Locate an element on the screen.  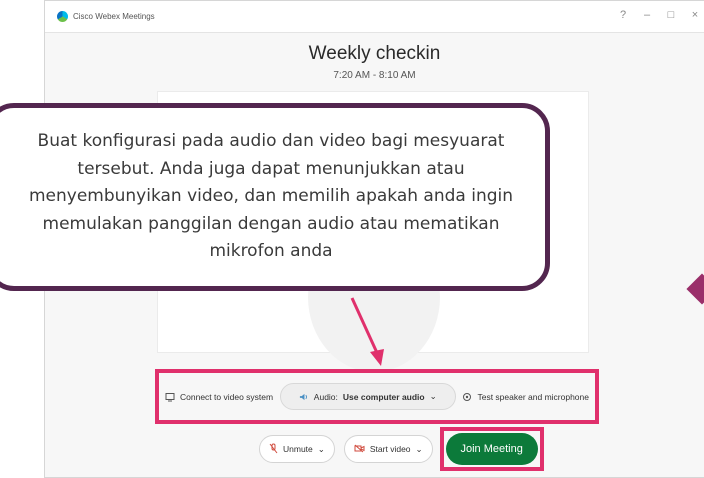
connect-video-system-label: Connect to video system is located at coordinates (227, 396).